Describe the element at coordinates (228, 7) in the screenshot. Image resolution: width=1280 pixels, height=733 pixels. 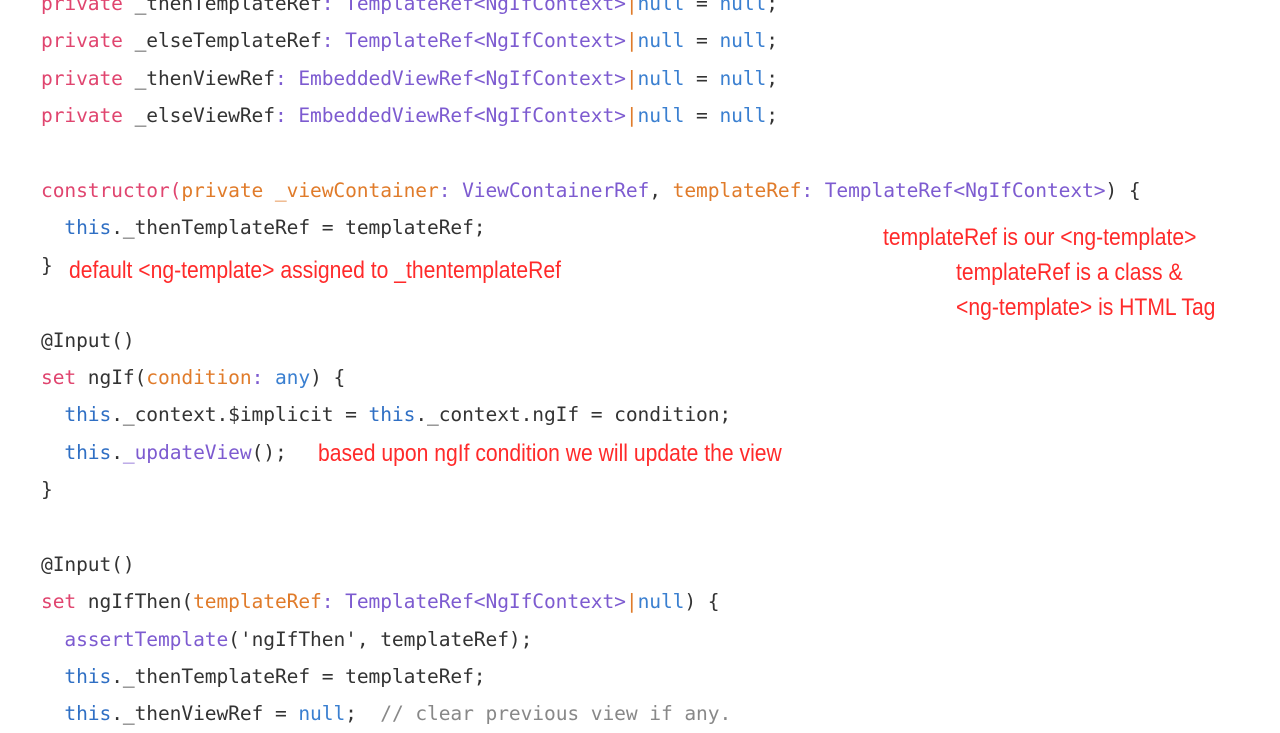
I see `code-token: _thenTemplateRef` at that location.